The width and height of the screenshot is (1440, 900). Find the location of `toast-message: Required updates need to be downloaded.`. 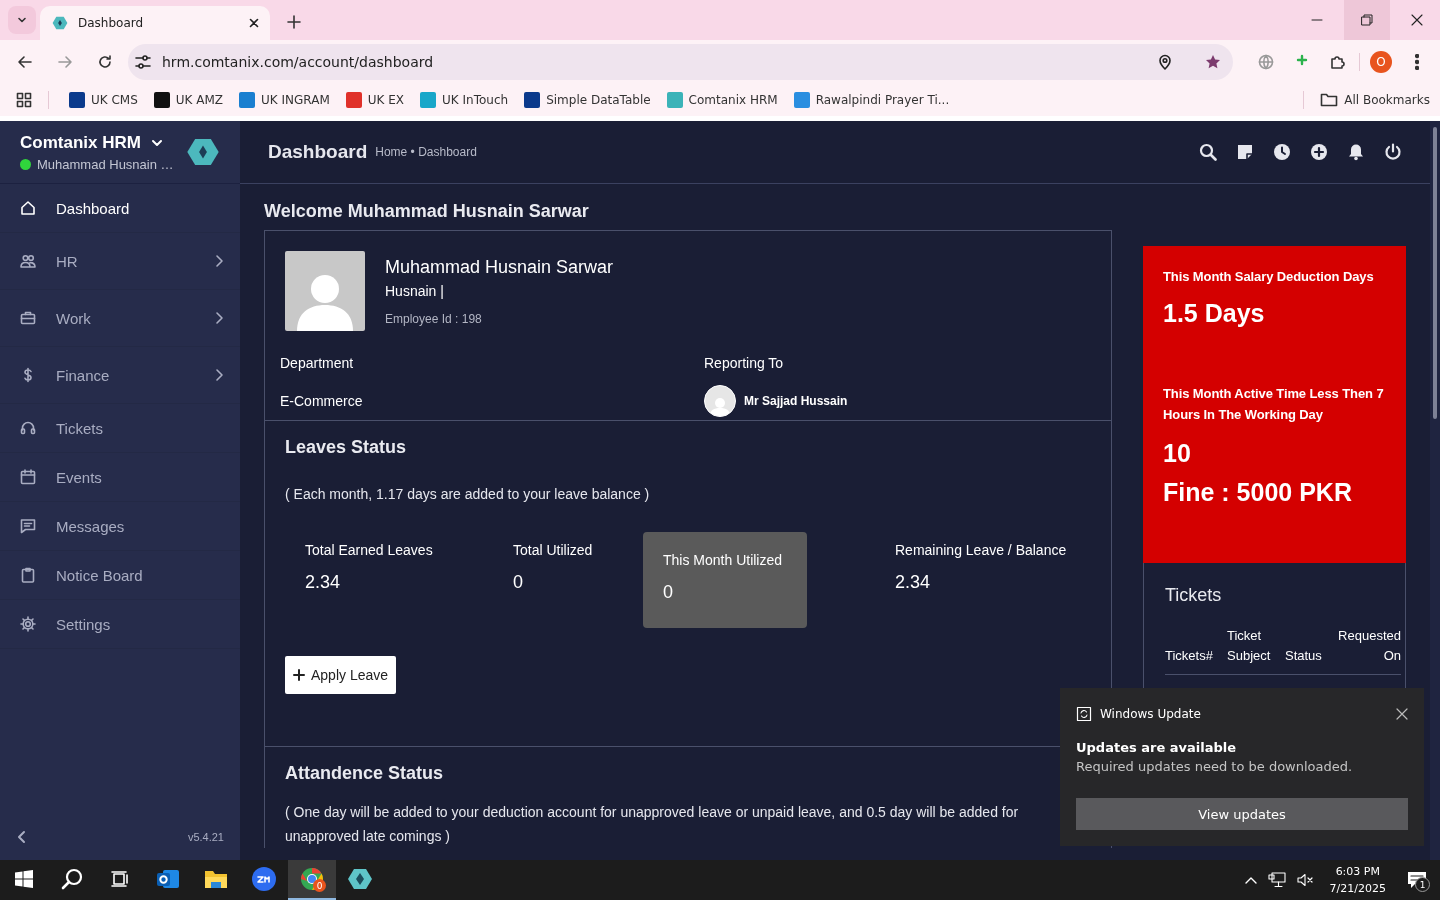

toast-message: Required updates need to be downloaded. is located at coordinates (1215, 766).